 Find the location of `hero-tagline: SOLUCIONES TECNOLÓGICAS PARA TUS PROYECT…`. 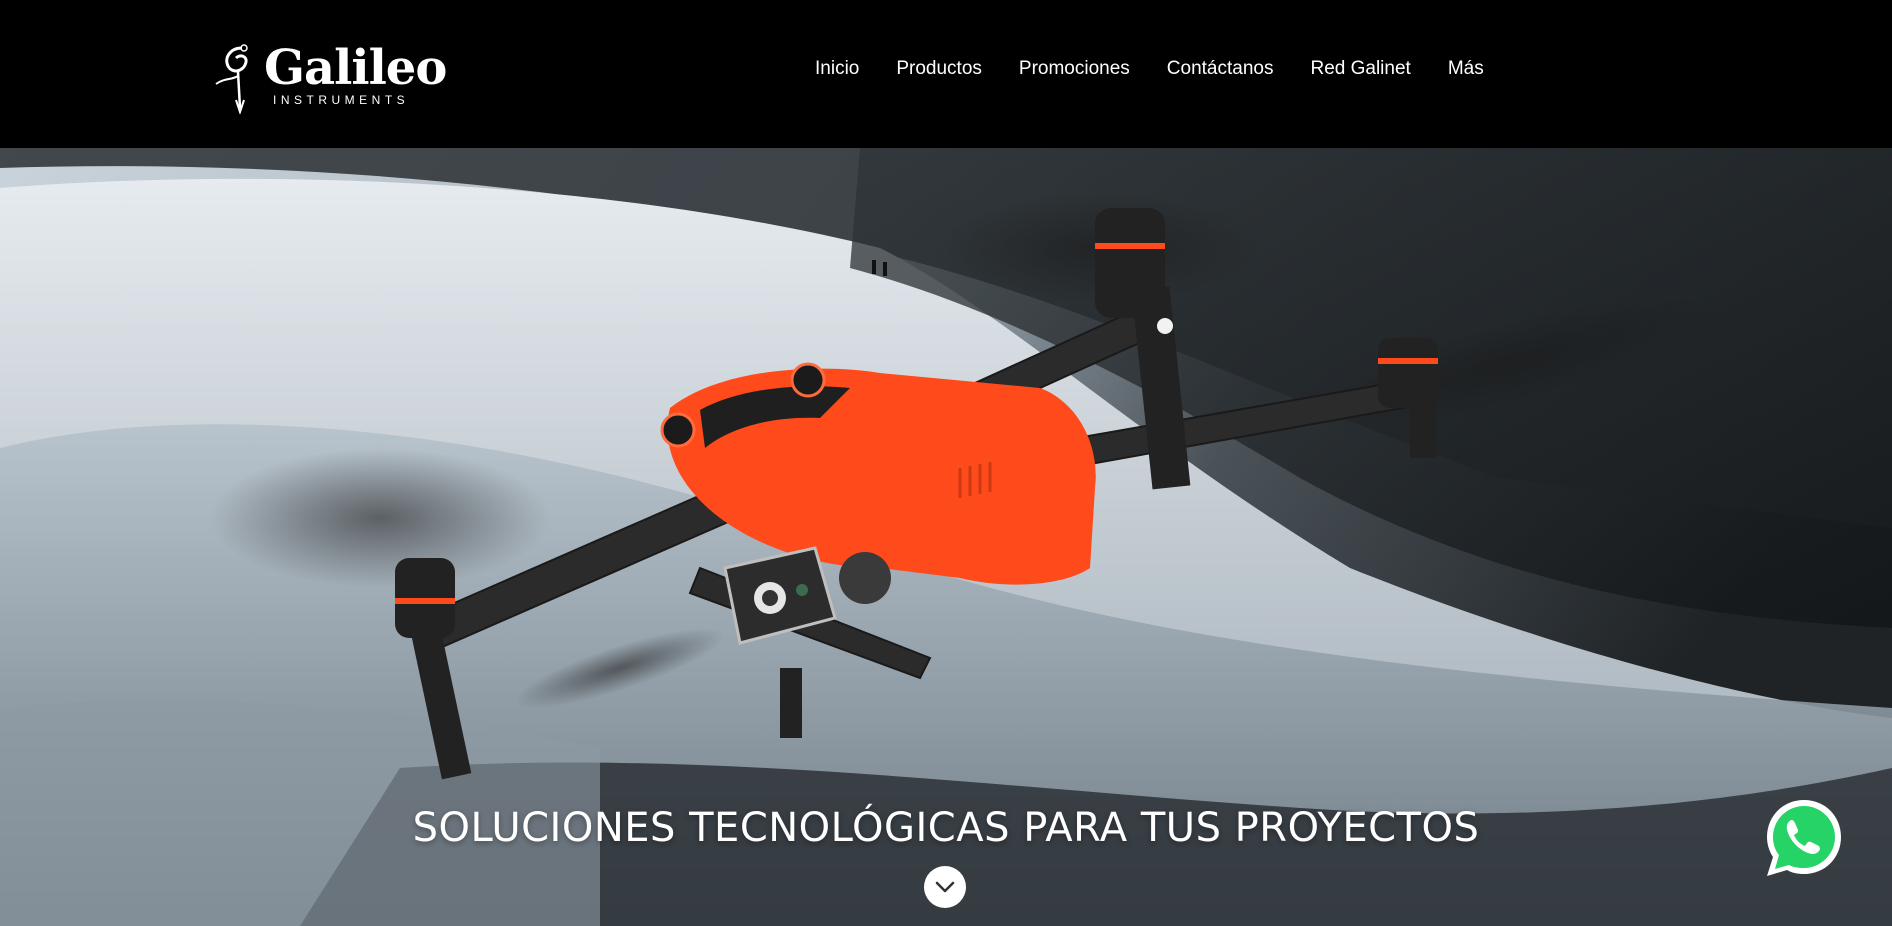

hero-tagline: SOLUCIONES TECNOLÓGICAS PARA TUS PROYECT… is located at coordinates (946, 828).